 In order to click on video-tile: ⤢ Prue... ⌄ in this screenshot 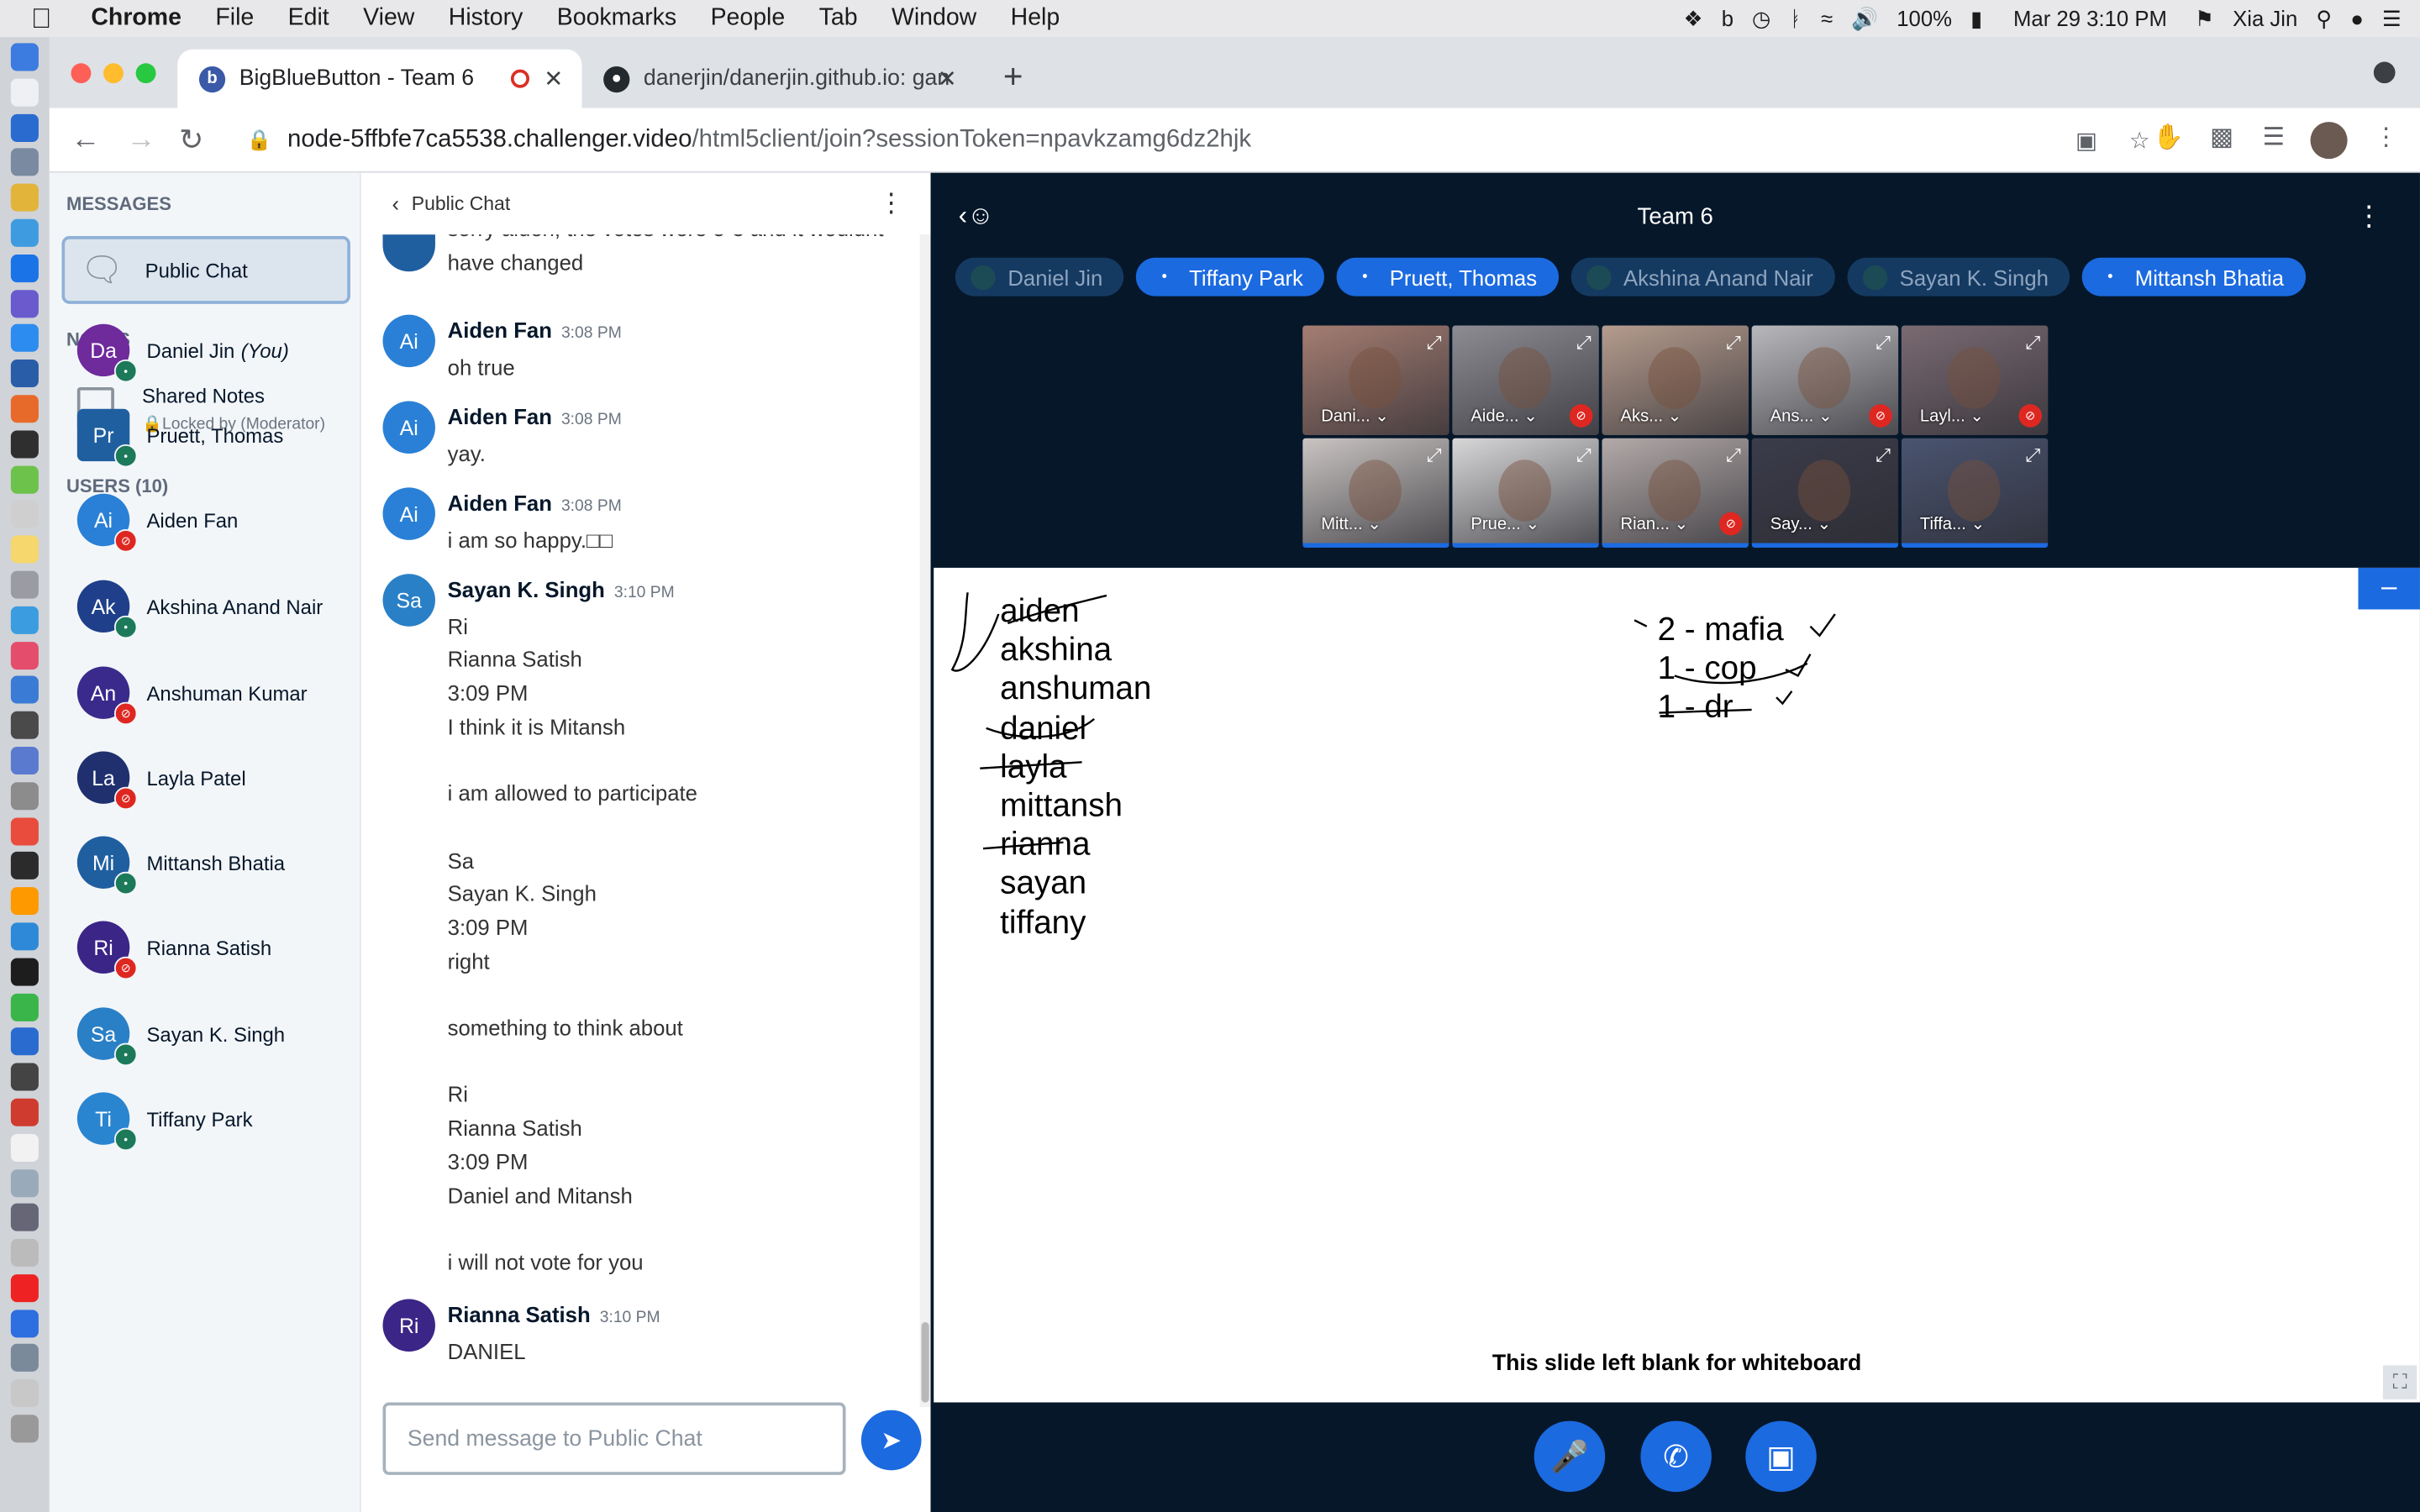, I will do `click(1526, 493)`.